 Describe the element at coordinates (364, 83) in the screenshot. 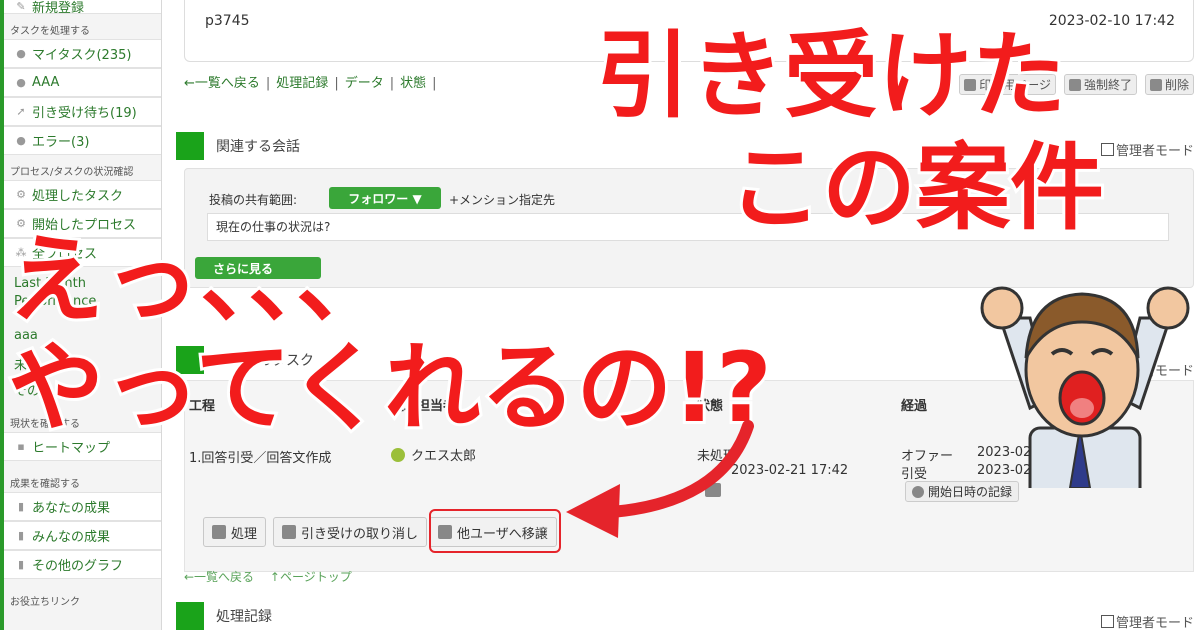

I see `data-link: データ` at that location.